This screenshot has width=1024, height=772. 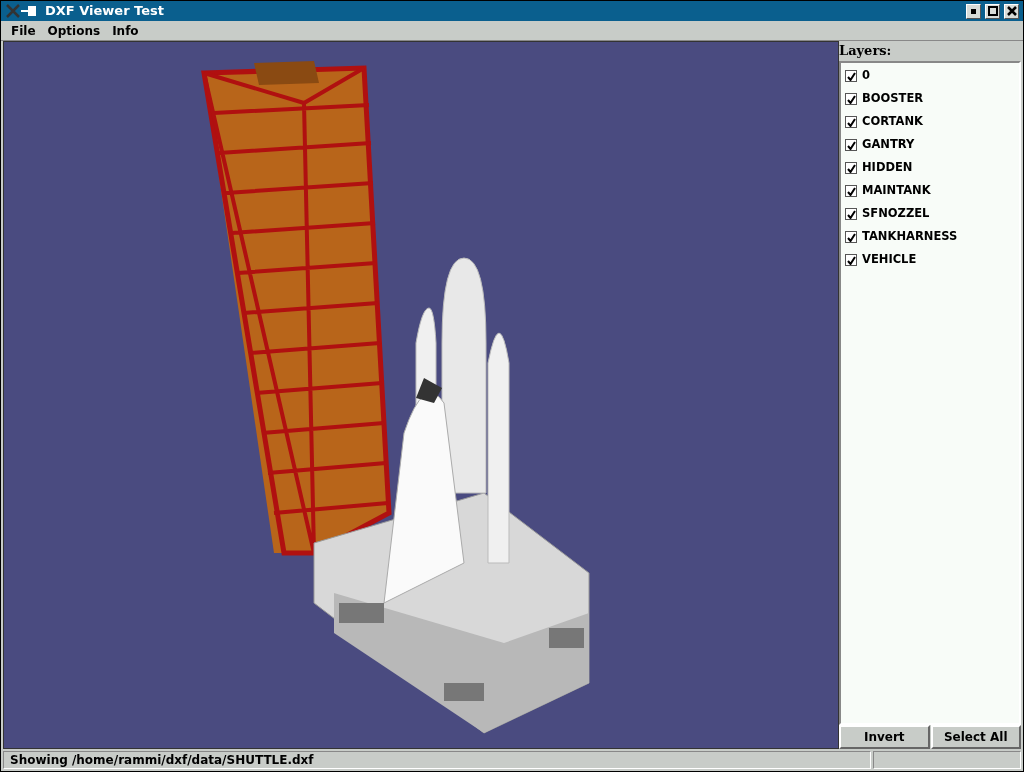 I want to click on layer-label: VEHICLE, so click(x=889, y=260).